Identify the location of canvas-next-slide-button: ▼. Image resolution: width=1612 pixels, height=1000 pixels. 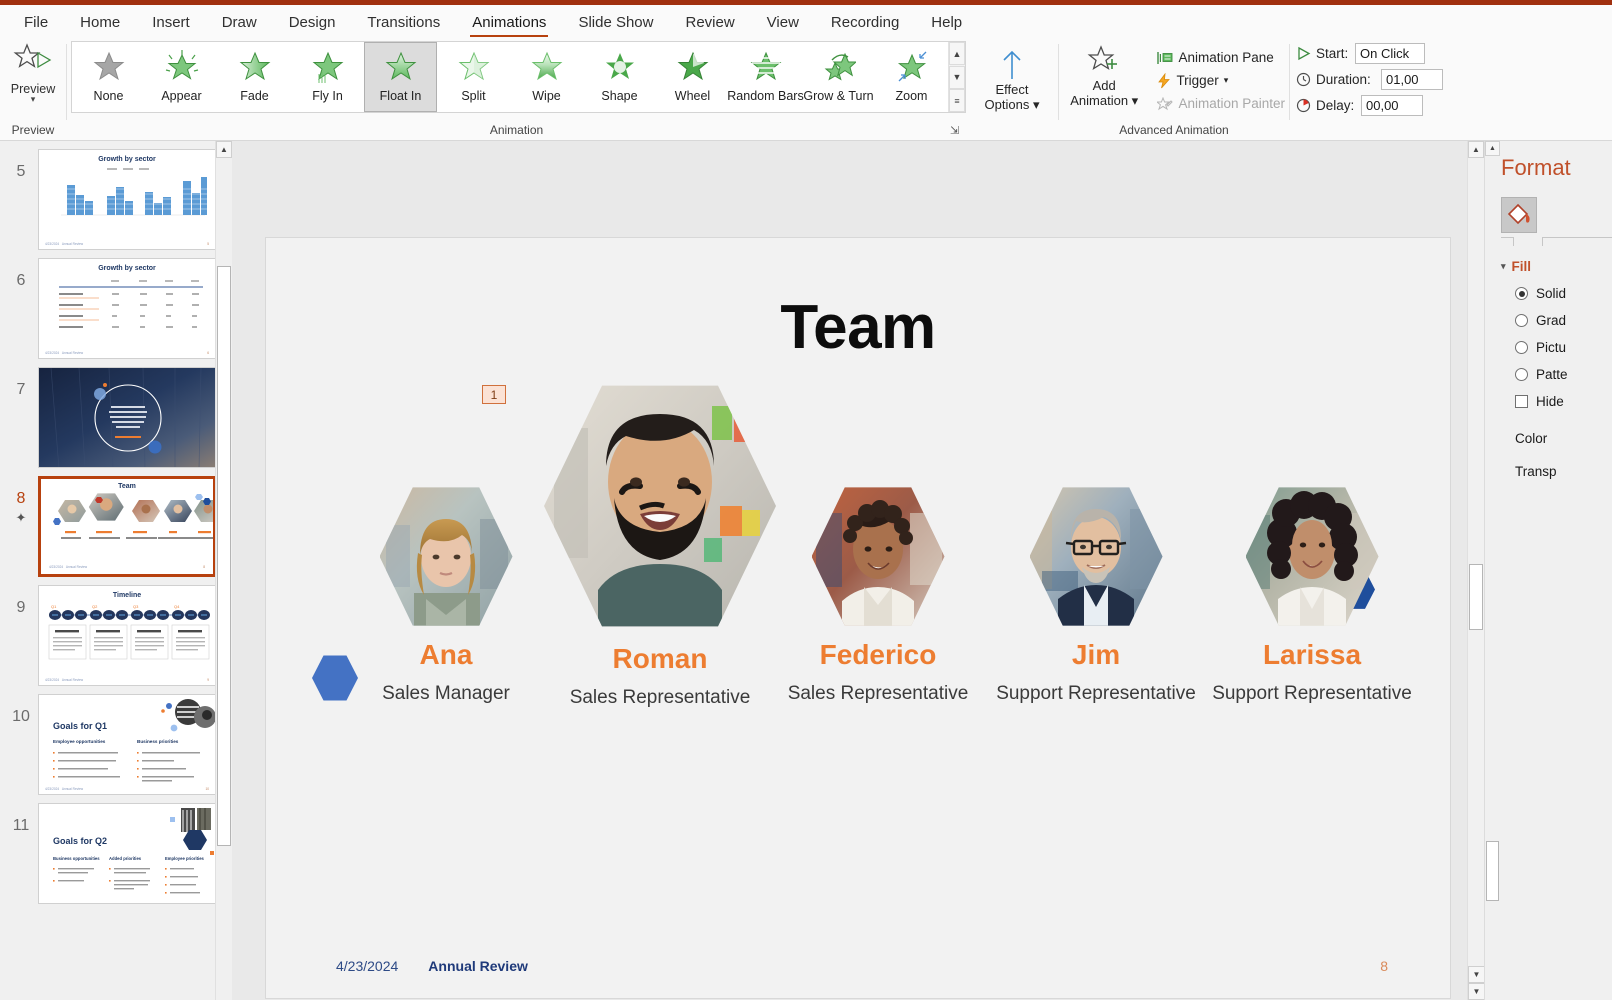
(1476, 991).